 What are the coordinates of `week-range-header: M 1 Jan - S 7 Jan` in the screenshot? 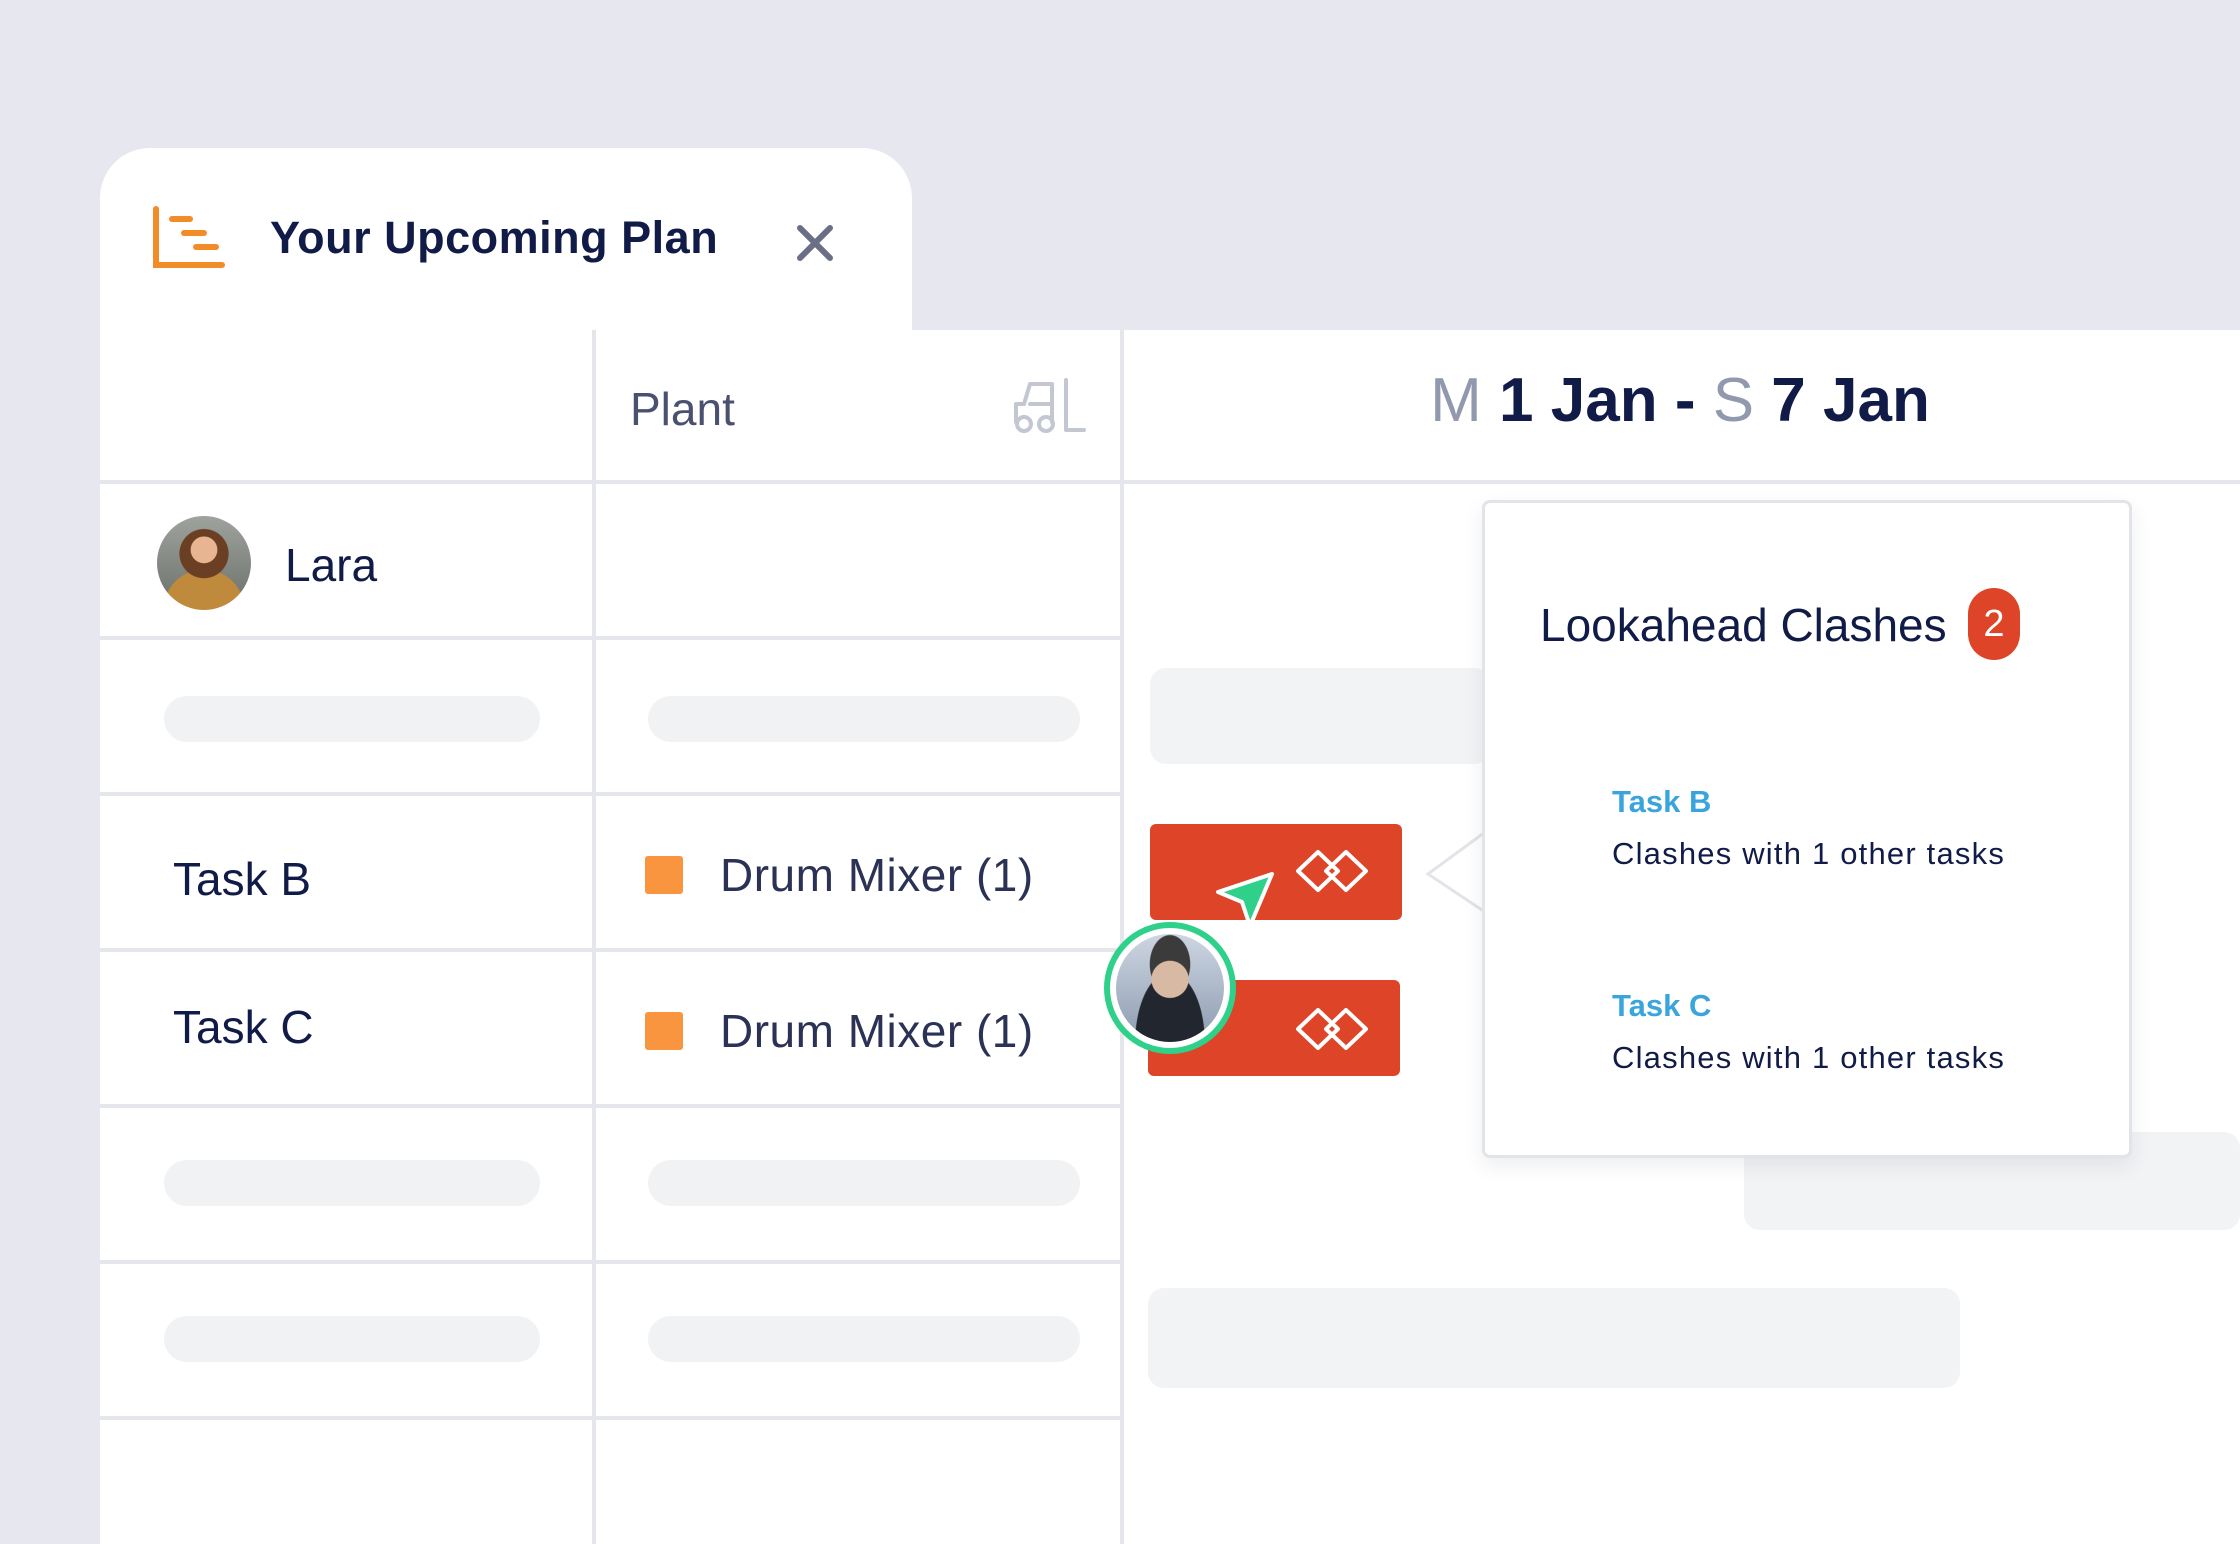 It's located at (1680, 400).